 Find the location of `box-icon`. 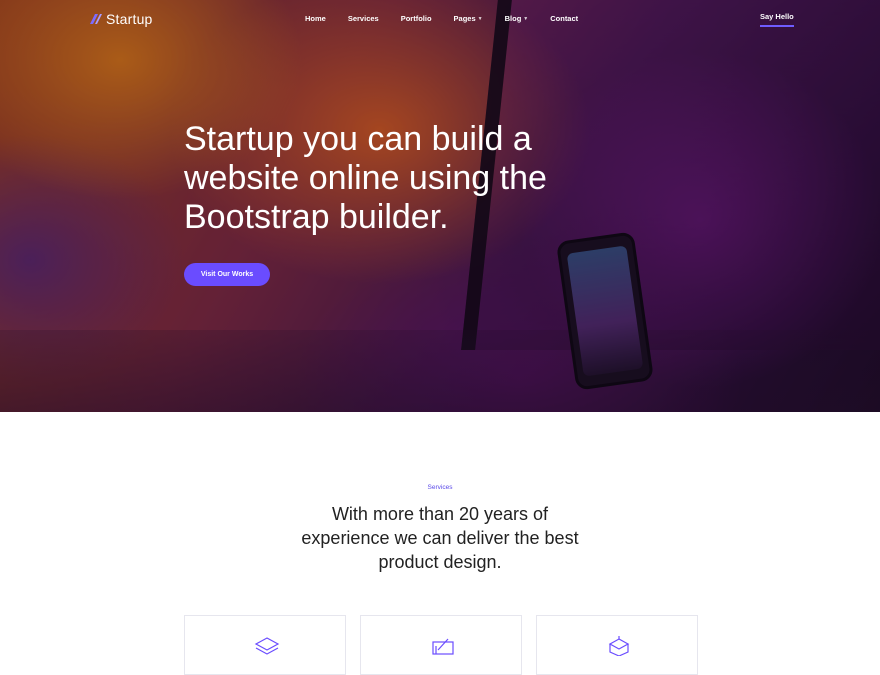

box-icon is located at coordinates (619, 646).